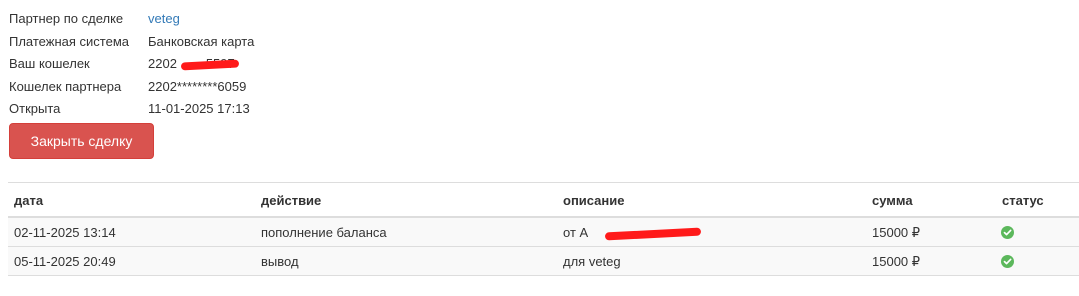 This screenshot has height=296, width=1079. Describe the element at coordinates (69, 41) in the screenshot. I see `payment-system-label: Платежная система` at that location.